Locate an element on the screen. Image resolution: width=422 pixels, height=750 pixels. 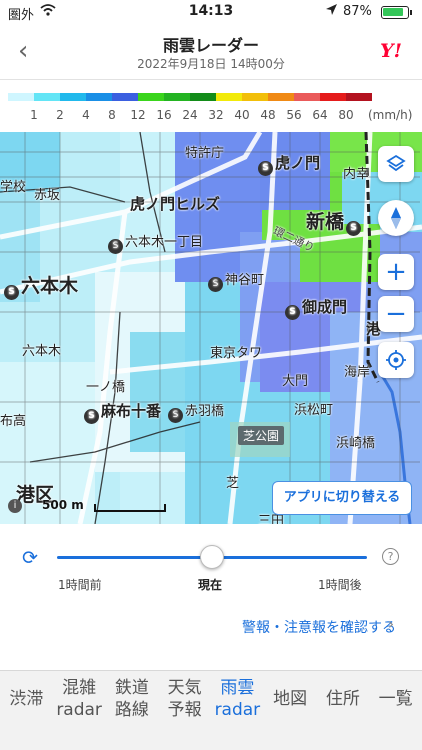
map-label: S 麻布十番 is located at coordinates (122, 412).